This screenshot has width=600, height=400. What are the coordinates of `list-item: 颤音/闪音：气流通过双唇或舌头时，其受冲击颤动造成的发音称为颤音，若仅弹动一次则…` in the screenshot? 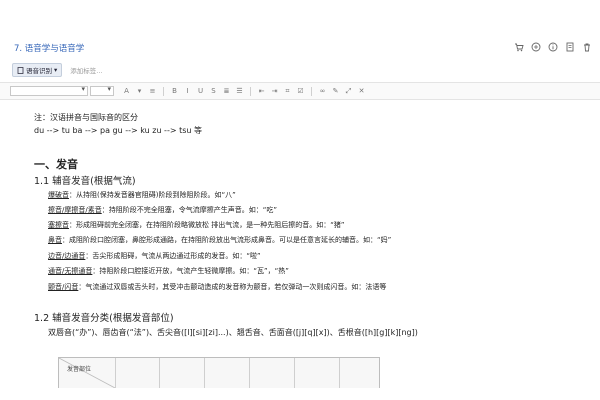 It's located at (217, 287).